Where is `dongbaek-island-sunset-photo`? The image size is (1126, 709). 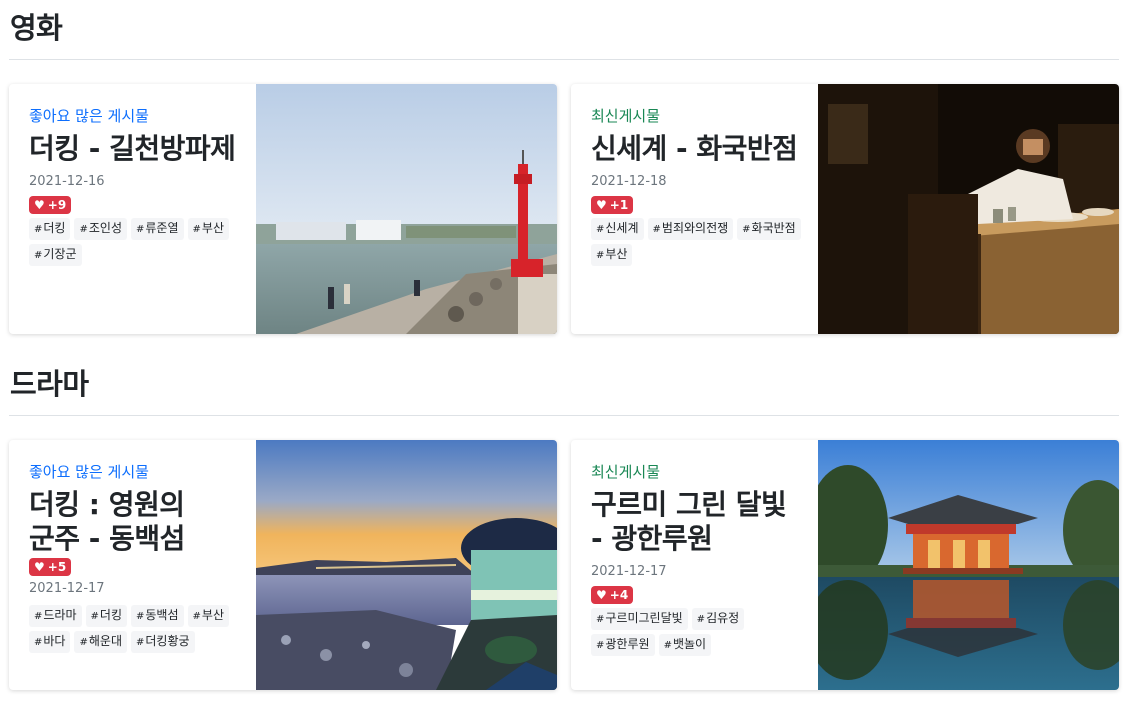
dongbaek-island-sunset-photo is located at coordinates (406, 565).